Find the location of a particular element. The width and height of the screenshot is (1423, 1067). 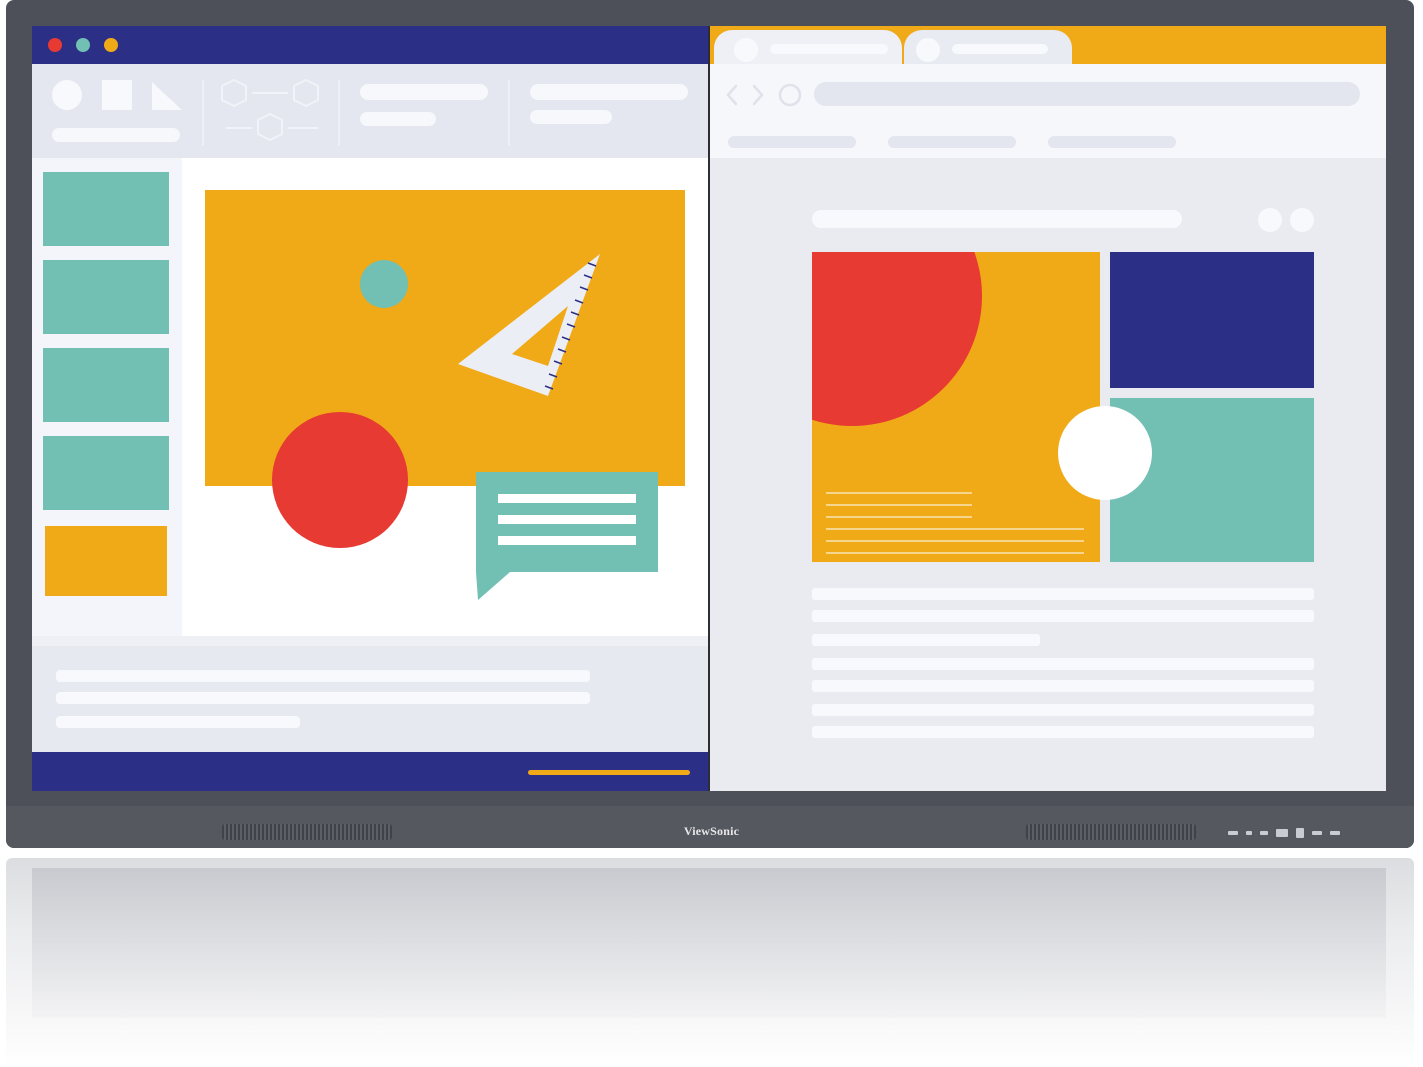

reflection-screen is located at coordinates (709, 943).